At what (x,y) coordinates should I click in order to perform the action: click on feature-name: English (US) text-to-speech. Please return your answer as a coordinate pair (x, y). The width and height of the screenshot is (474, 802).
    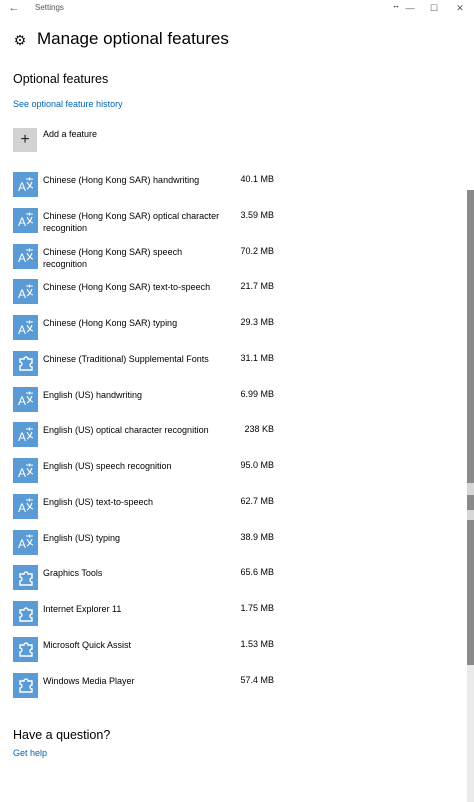
    Looking at the image, I should click on (98, 501).